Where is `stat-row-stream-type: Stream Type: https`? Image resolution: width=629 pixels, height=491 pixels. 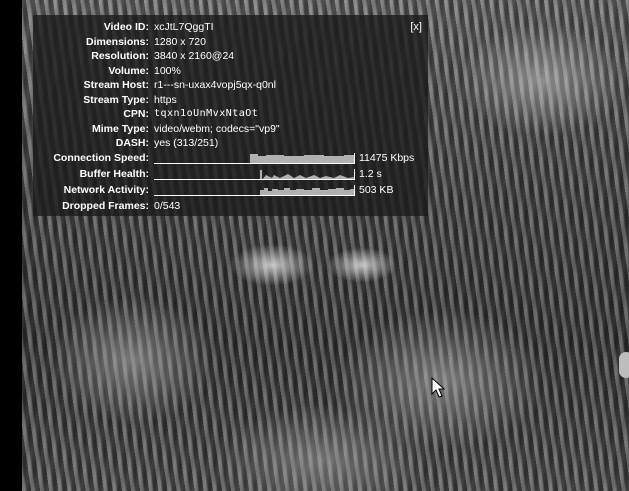 stat-row-stream-type: Stream Type: https is located at coordinates (223, 100).